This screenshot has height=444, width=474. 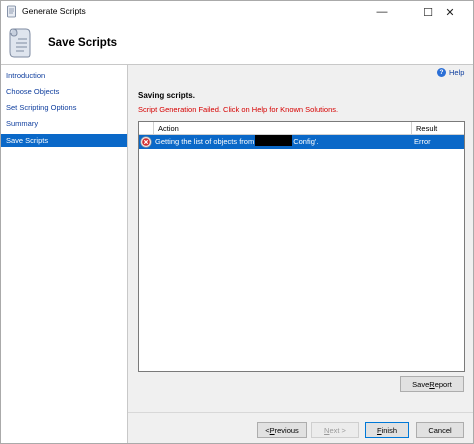 What do you see at coordinates (64, 91) in the screenshot?
I see `nav-item-choose-objects: Choose Objects` at bounding box center [64, 91].